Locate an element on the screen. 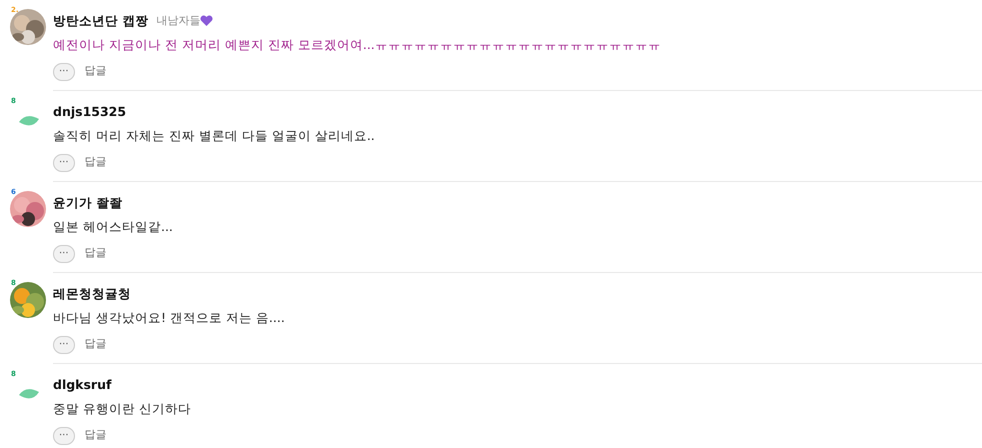  author-name: 레몬청청귤청 is located at coordinates (92, 294).